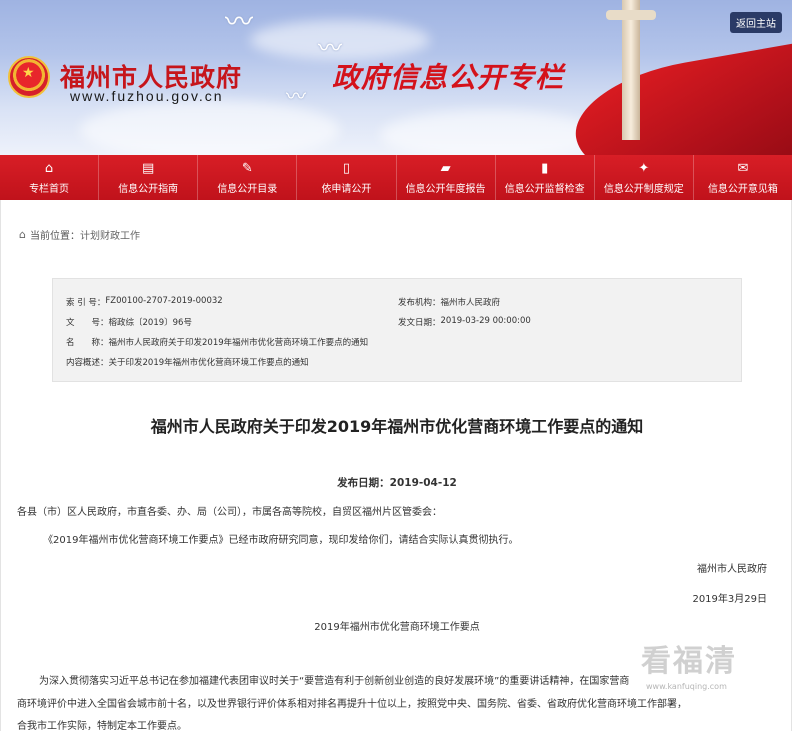 This screenshot has width=792, height=731. What do you see at coordinates (87, 363) in the screenshot?
I see `meta-summary-label: 内容概述：` at bounding box center [87, 363].